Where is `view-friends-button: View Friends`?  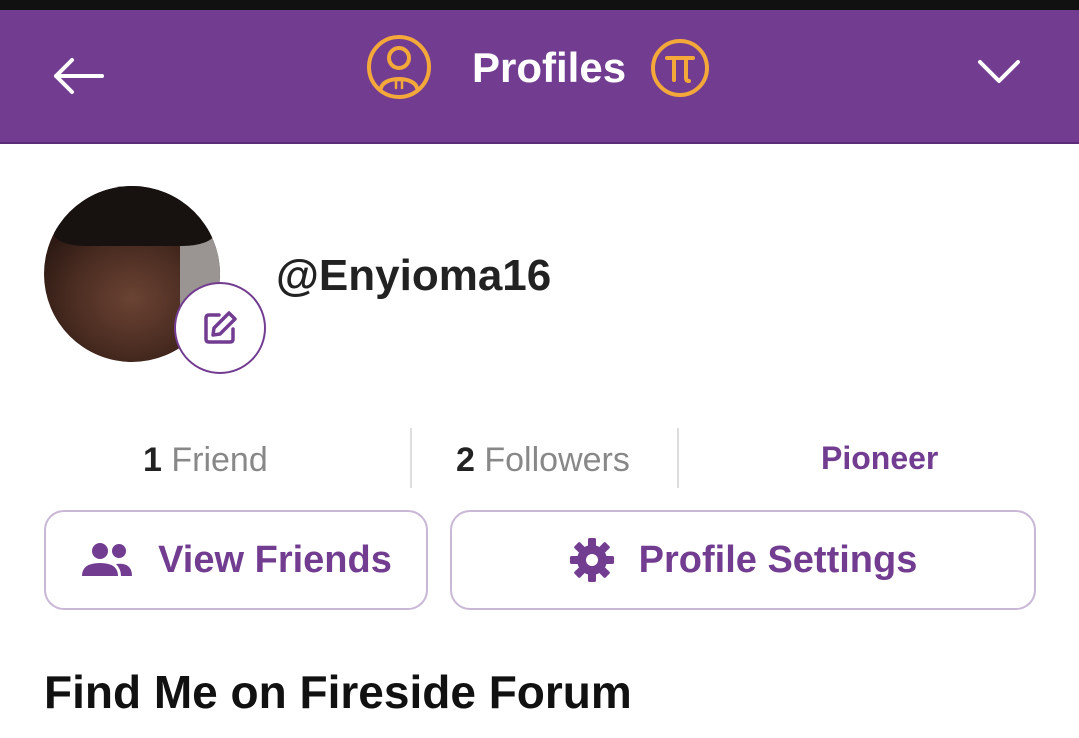
view-friends-button: View Friends is located at coordinates (236, 560).